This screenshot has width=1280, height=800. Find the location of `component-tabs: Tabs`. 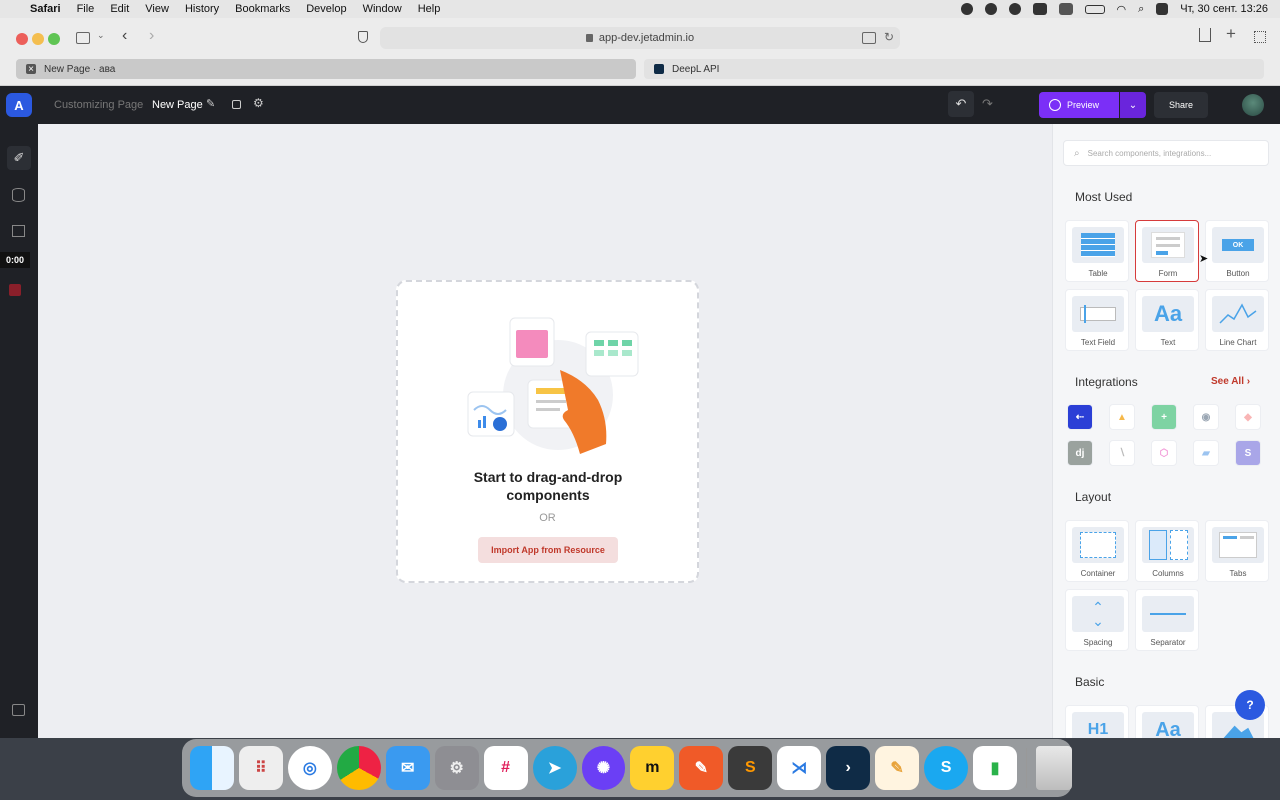

component-tabs: Tabs is located at coordinates (1237, 551).